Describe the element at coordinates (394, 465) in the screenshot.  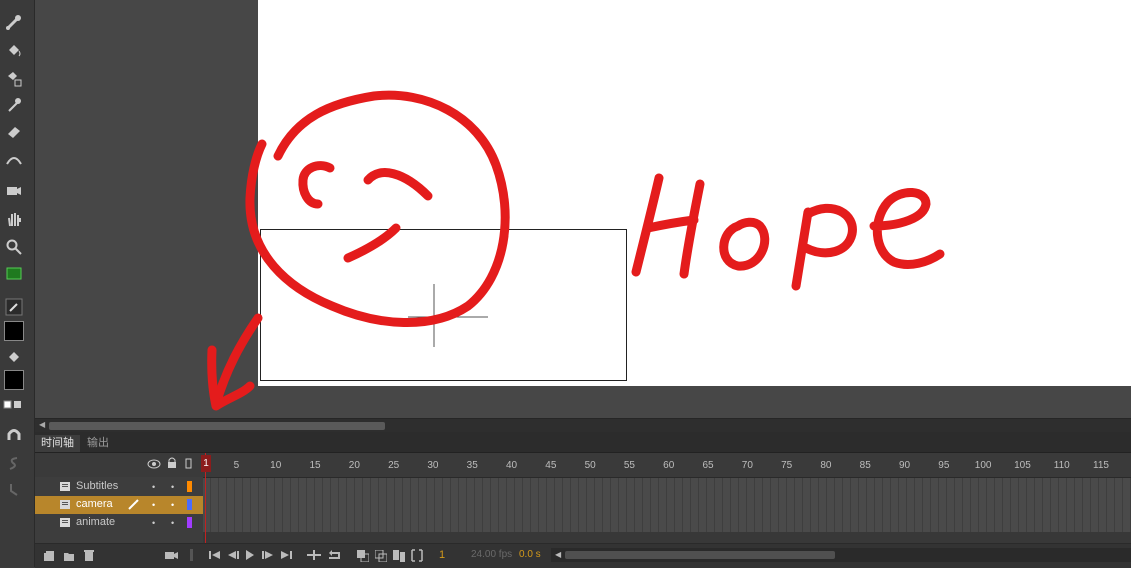
I see `ruler-tick-label: 25` at that location.